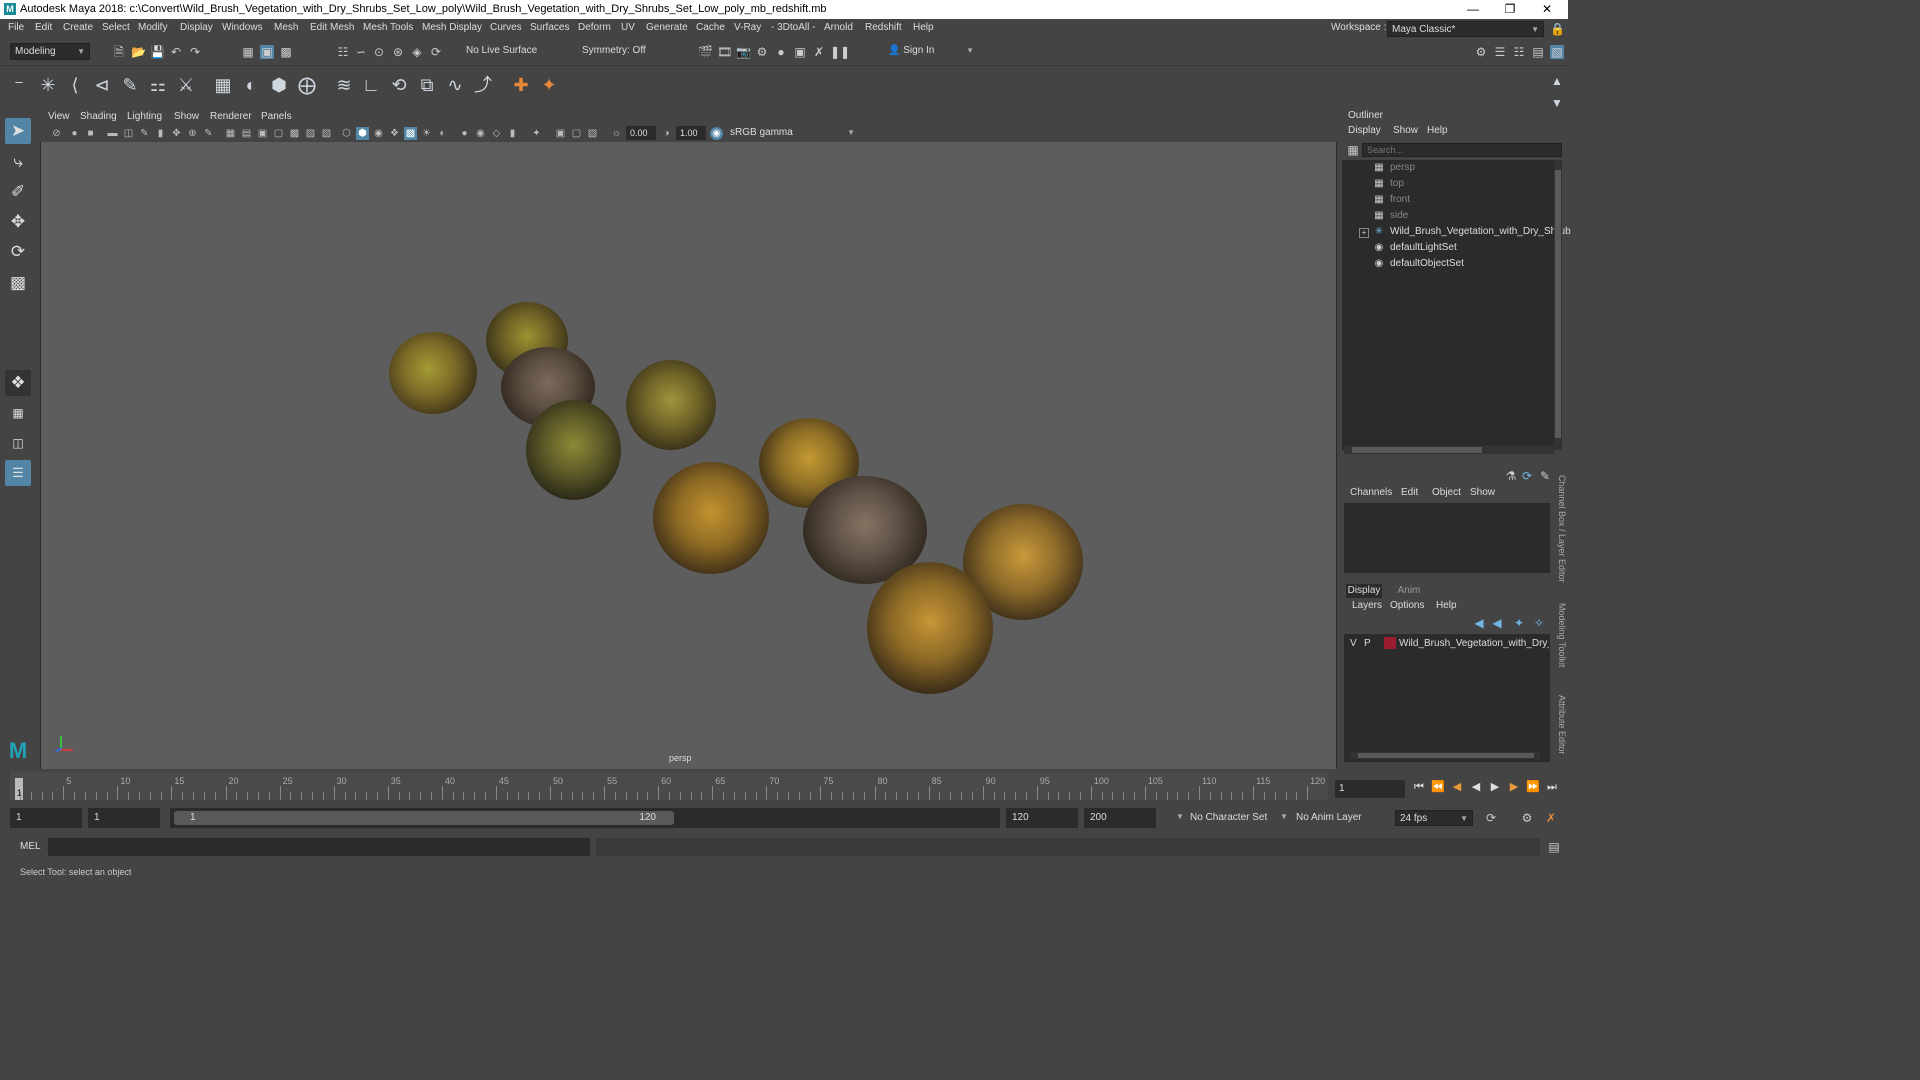 The height and width of the screenshot is (1080, 1920). What do you see at coordinates (1539, 623) in the screenshot?
I see `new-layer-selected-icon: ✧` at bounding box center [1539, 623].